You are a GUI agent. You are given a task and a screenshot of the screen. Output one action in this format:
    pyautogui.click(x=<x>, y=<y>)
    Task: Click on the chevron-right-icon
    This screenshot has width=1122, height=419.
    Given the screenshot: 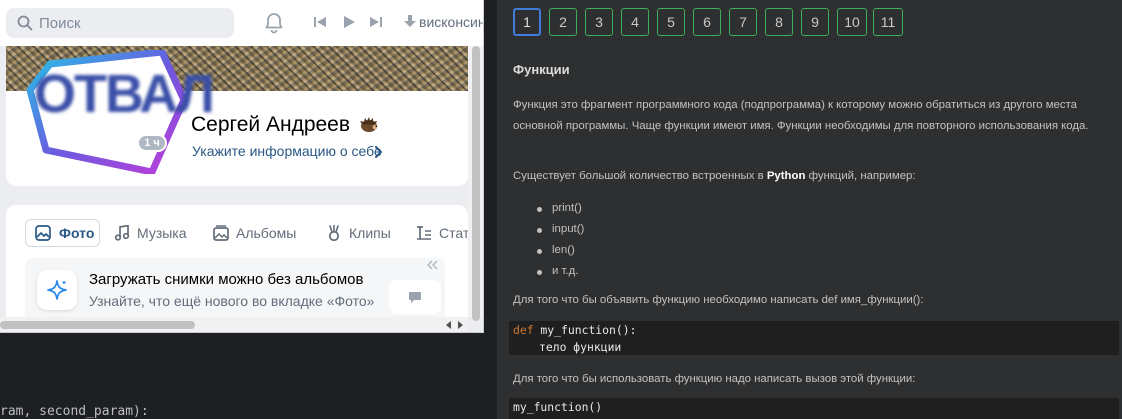 What is the action you would take?
    pyautogui.click(x=378, y=152)
    